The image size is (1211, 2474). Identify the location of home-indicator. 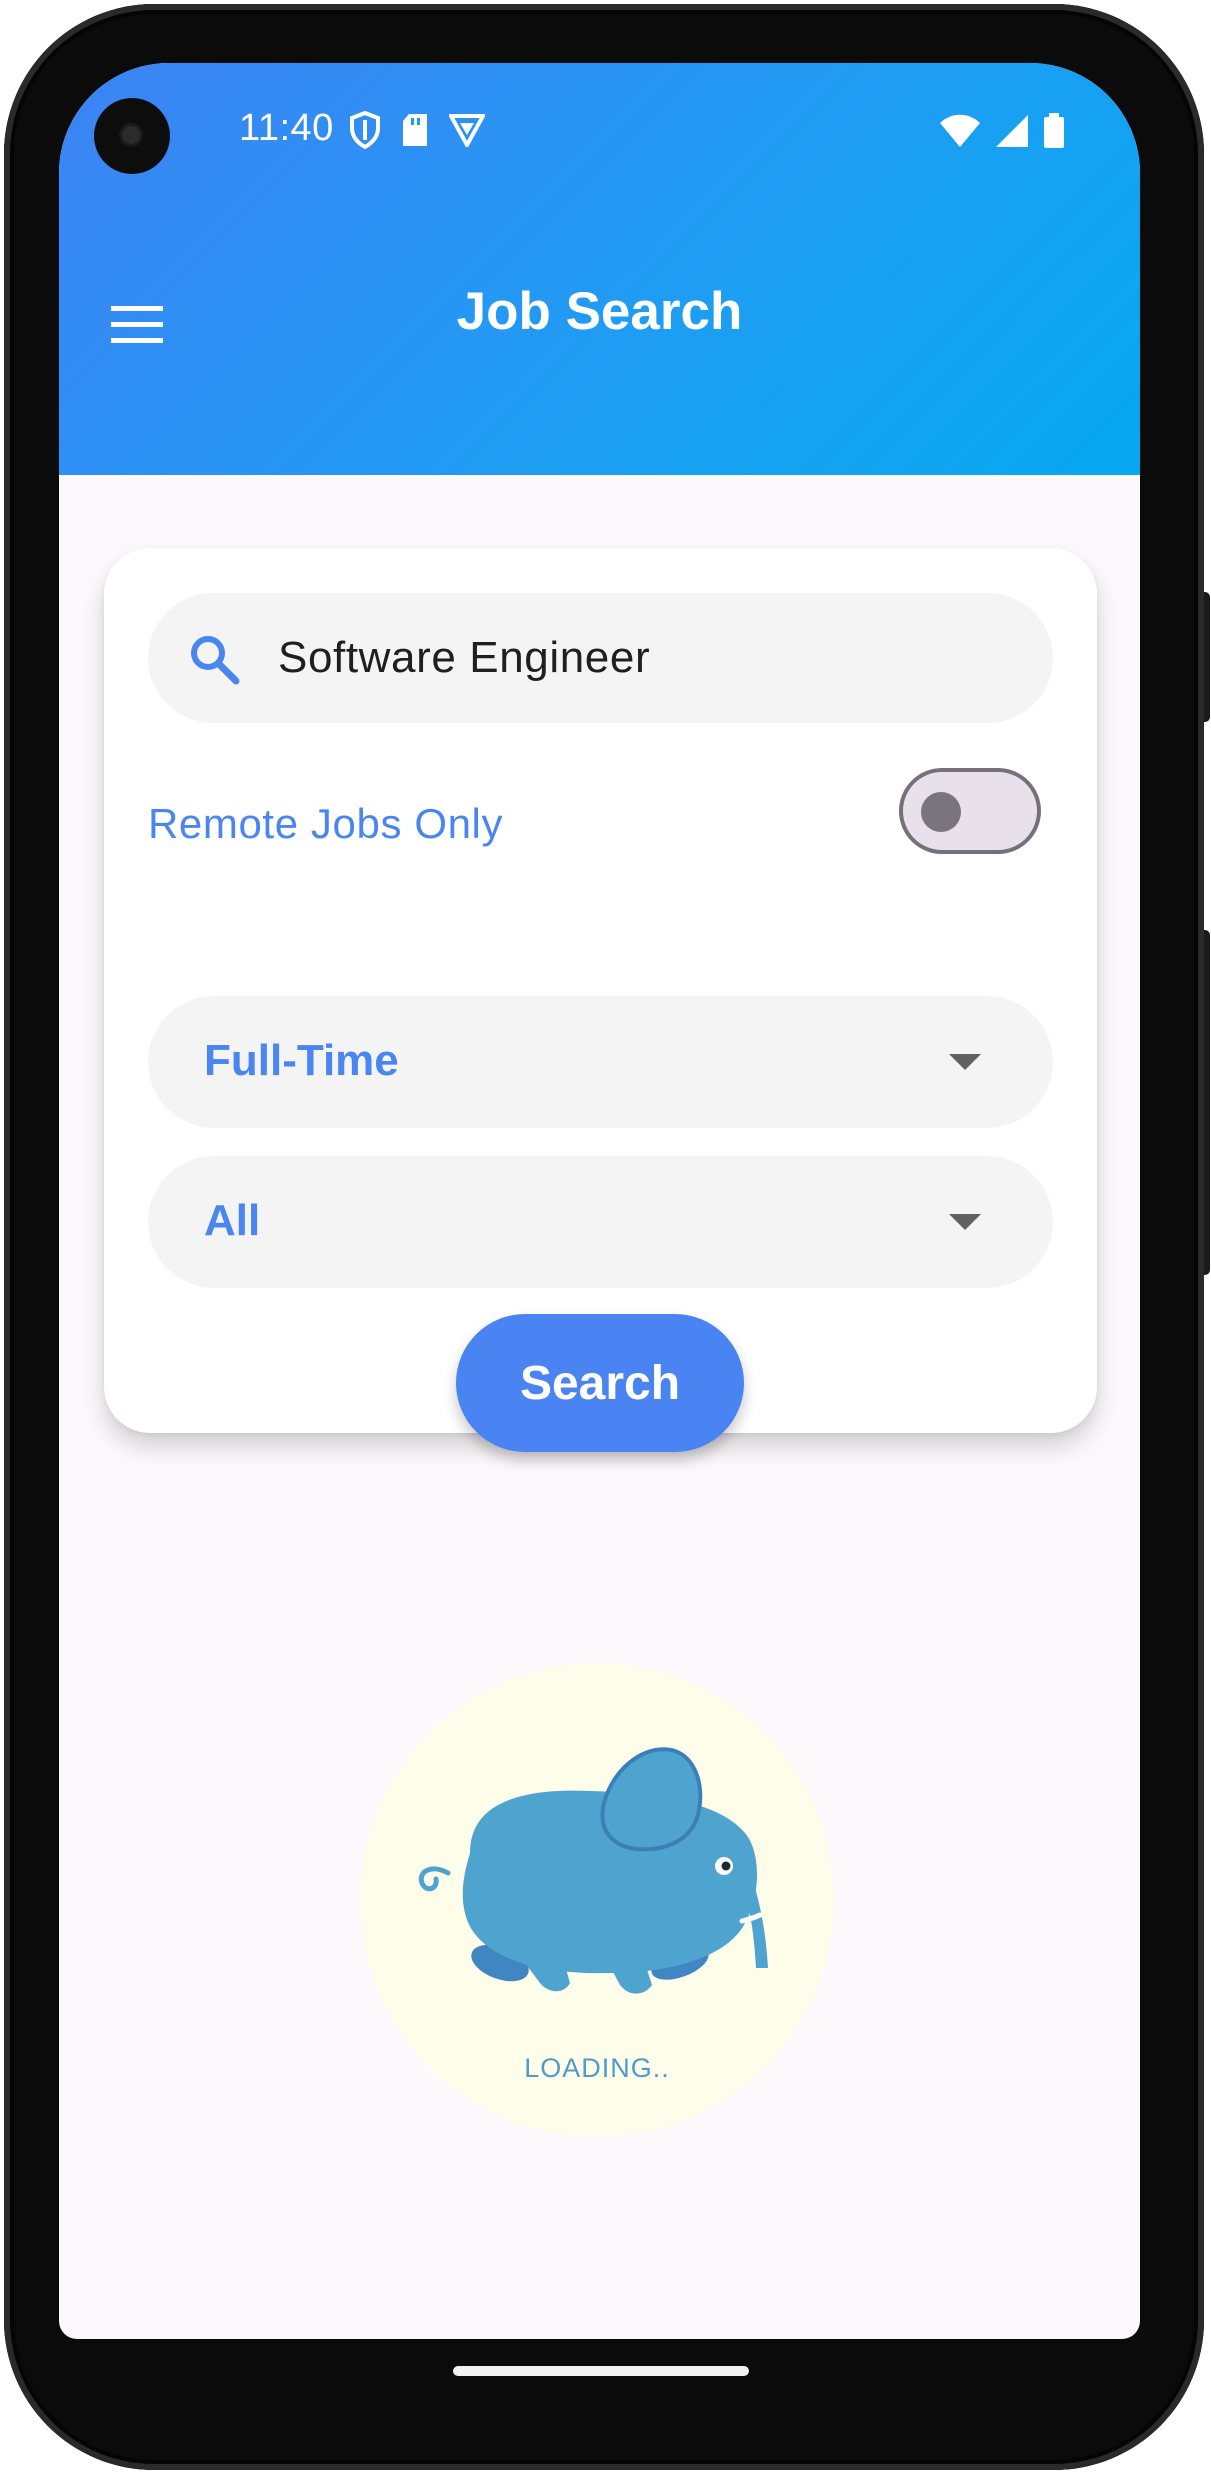
(601, 2371).